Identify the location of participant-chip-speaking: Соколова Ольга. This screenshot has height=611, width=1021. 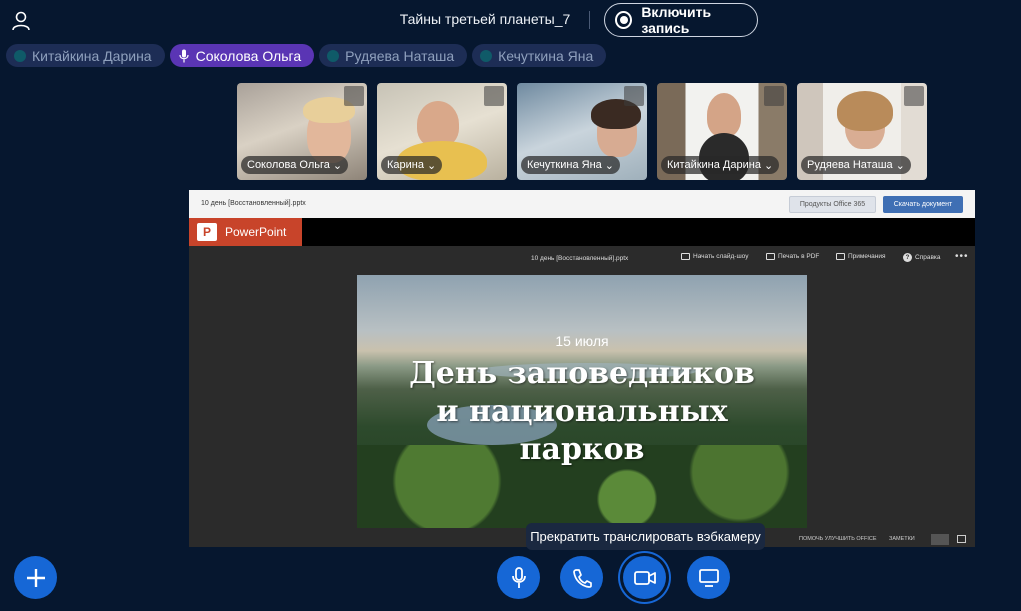
(242, 55).